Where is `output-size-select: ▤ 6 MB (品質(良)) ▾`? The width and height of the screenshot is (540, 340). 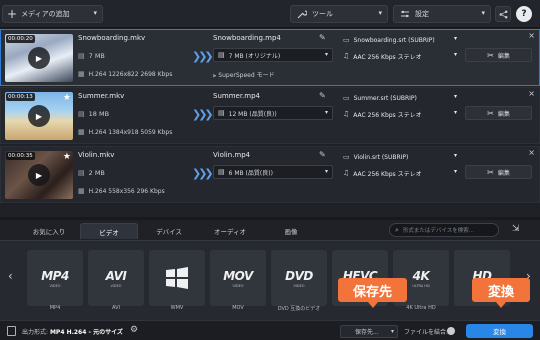
output-size-select: ▤ 6 MB (品質(良)) ▾ is located at coordinates (273, 172).